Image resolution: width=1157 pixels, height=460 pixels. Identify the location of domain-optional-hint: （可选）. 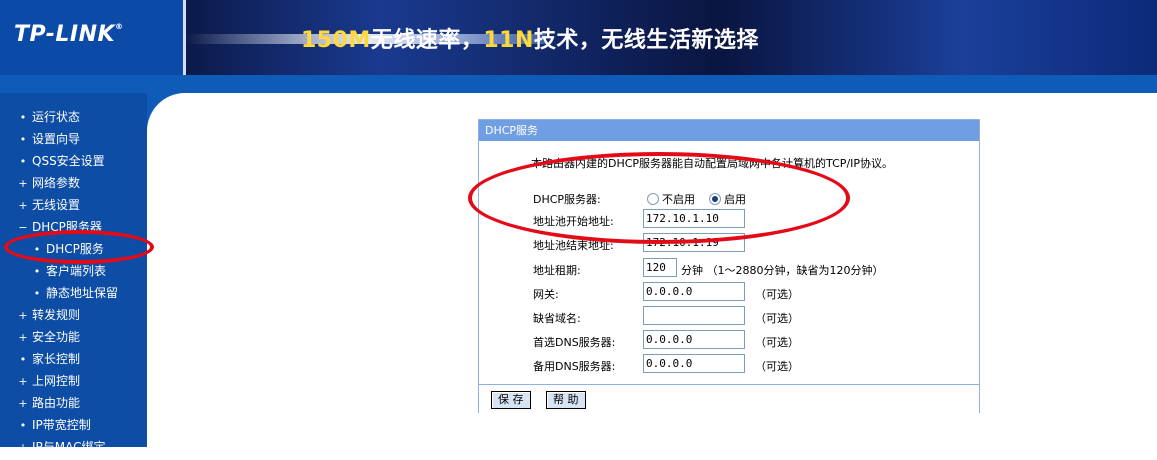
(777, 318).